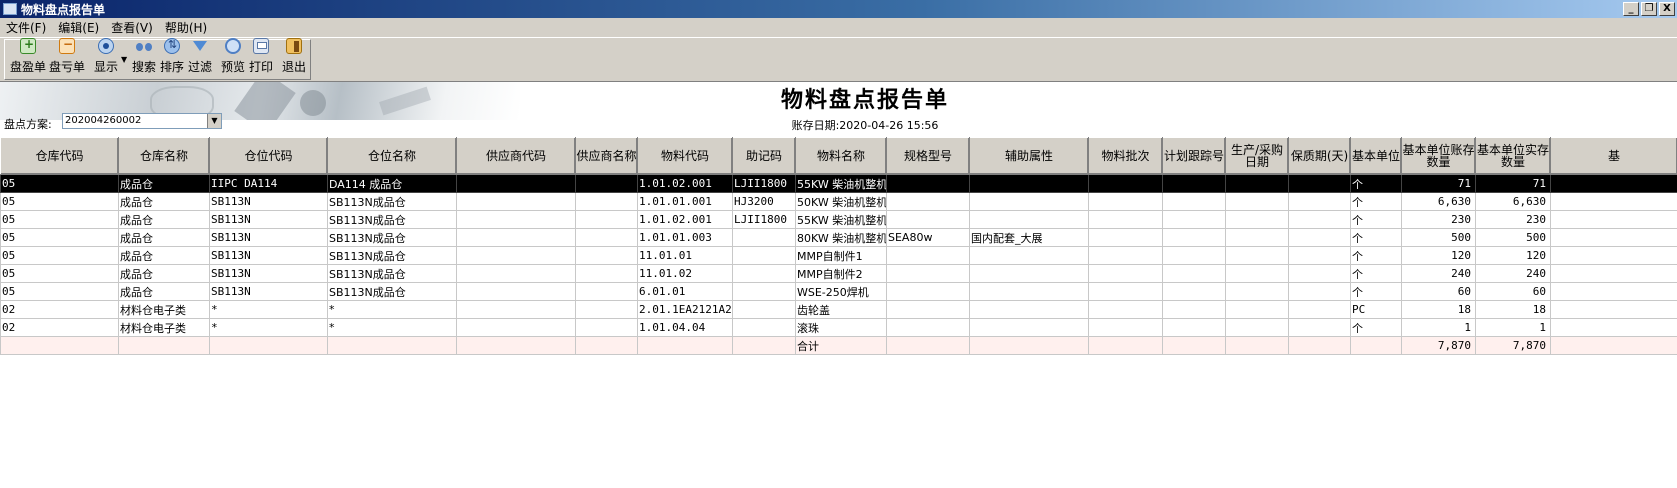 The image size is (1677, 488). What do you see at coordinates (164, 156) in the screenshot?
I see `column-header: 仓库名称` at bounding box center [164, 156].